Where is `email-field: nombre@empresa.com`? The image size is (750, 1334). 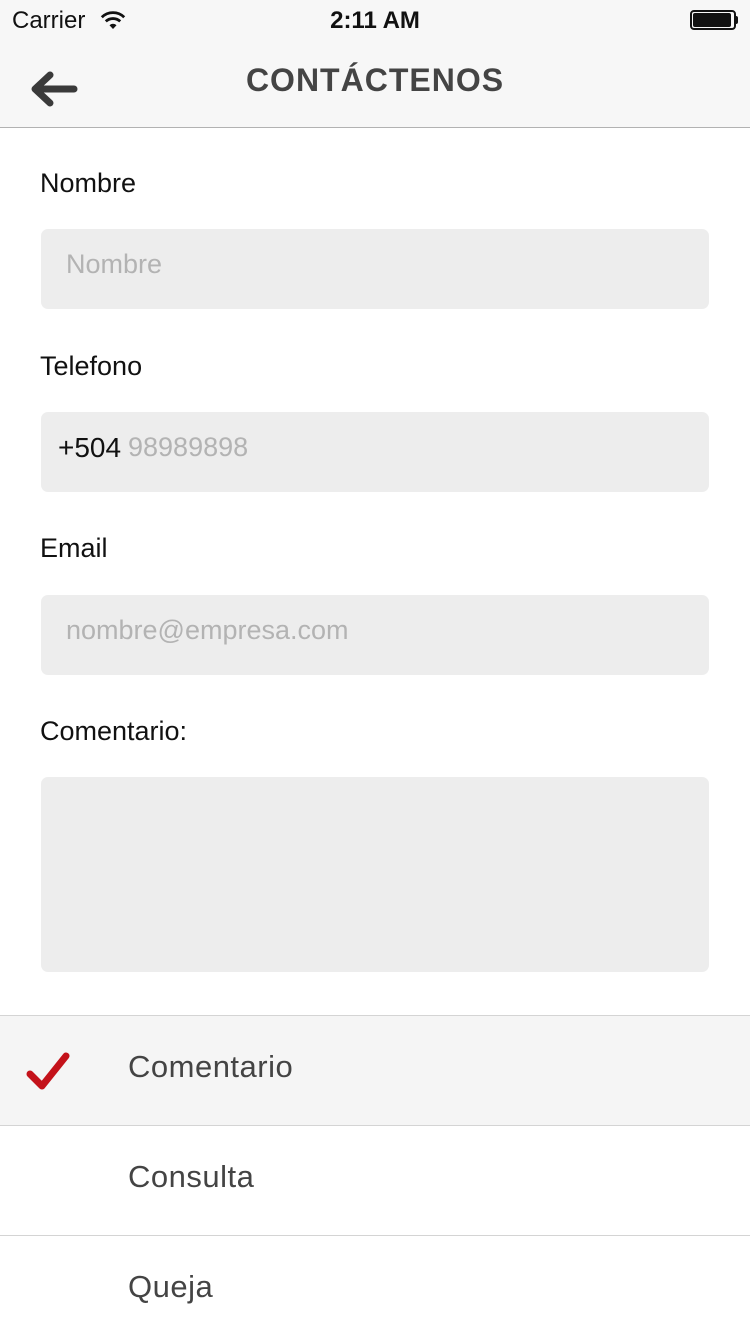
email-field: nombre@empresa.com is located at coordinates (375, 635).